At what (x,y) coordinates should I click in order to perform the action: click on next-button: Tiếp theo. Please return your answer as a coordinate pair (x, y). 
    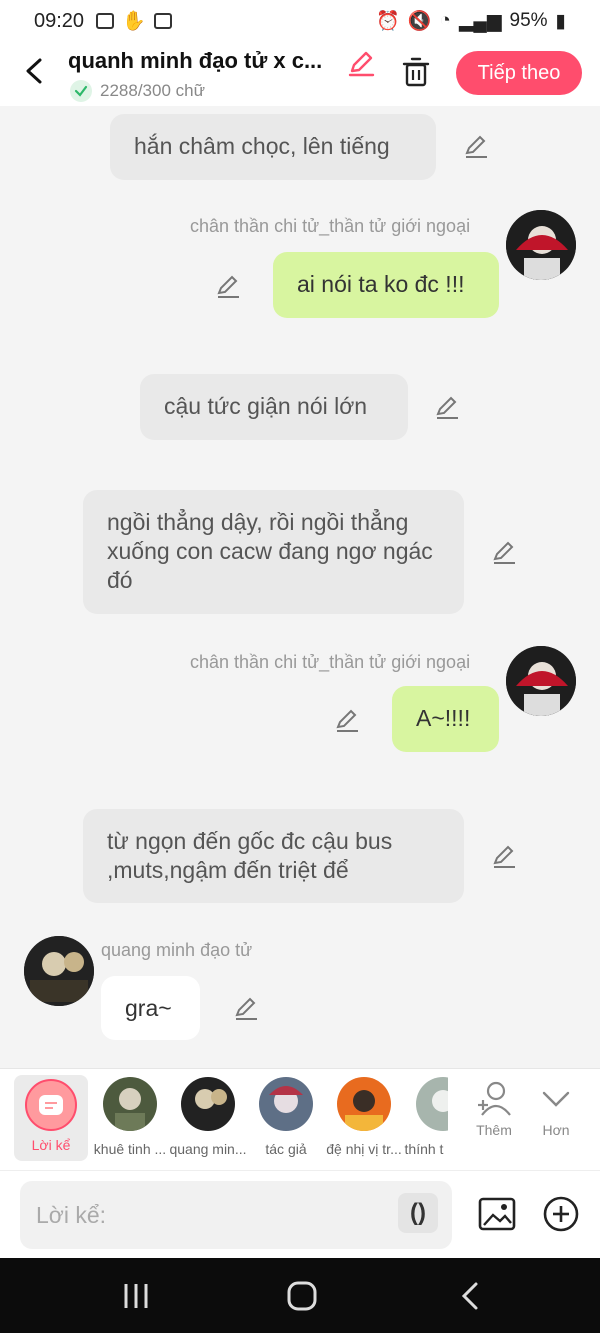
    Looking at the image, I should click on (519, 73).